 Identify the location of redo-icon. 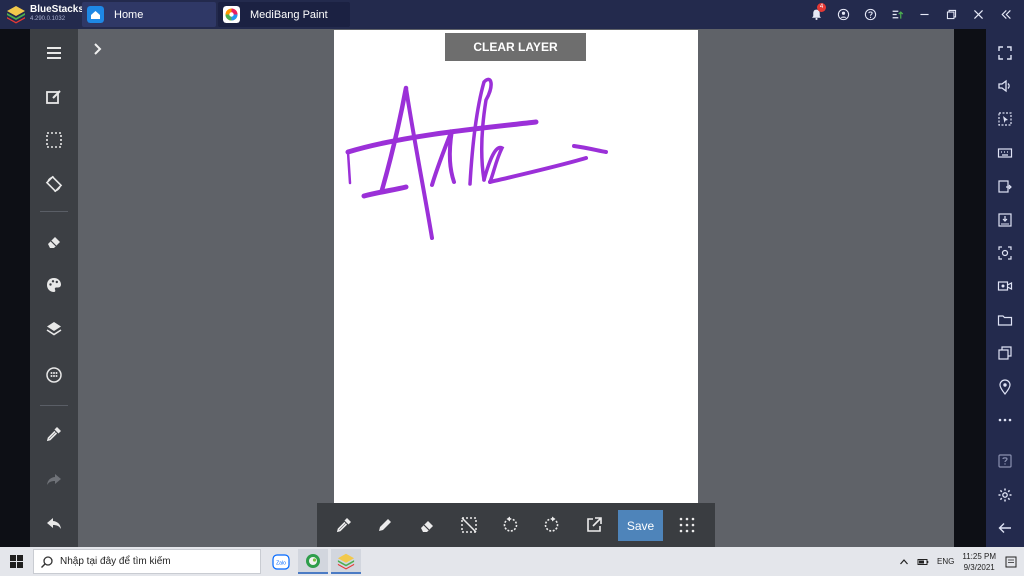
(54, 479).